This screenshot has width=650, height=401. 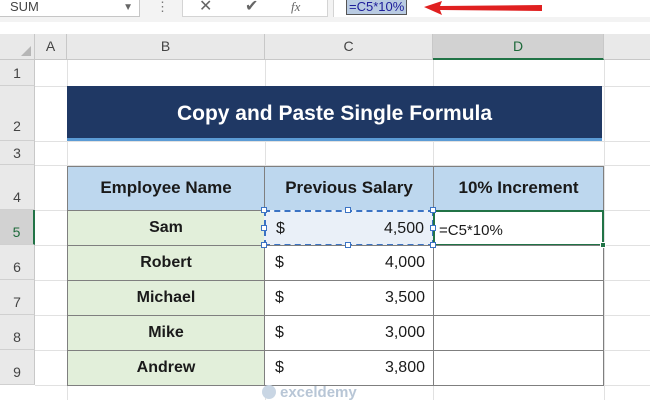 I want to click on row-header-8: 8, so click(x=17, y=332).